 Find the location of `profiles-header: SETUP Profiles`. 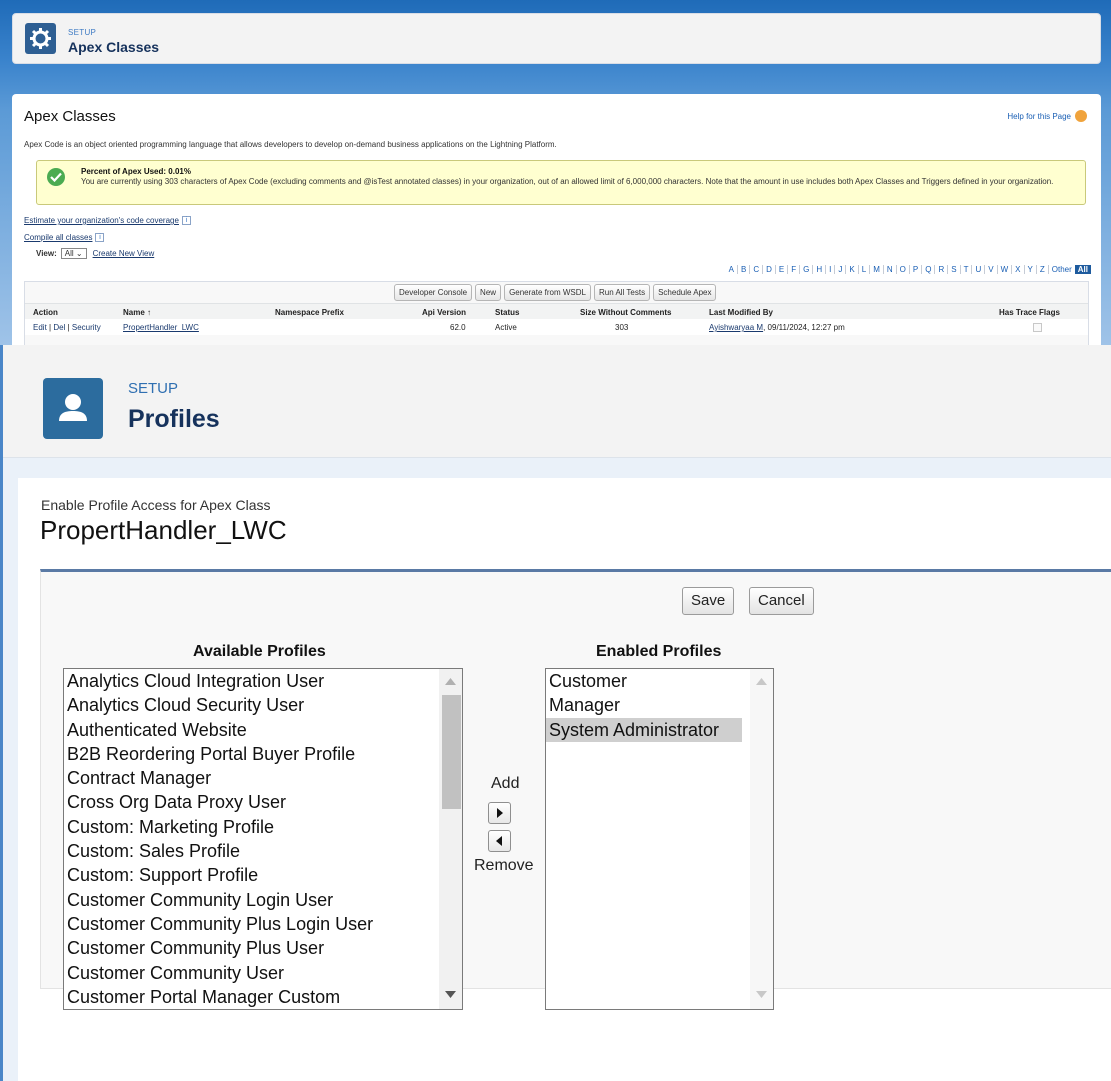

profiles-header: SETUP Profiles is located at coordinates (557, 401).